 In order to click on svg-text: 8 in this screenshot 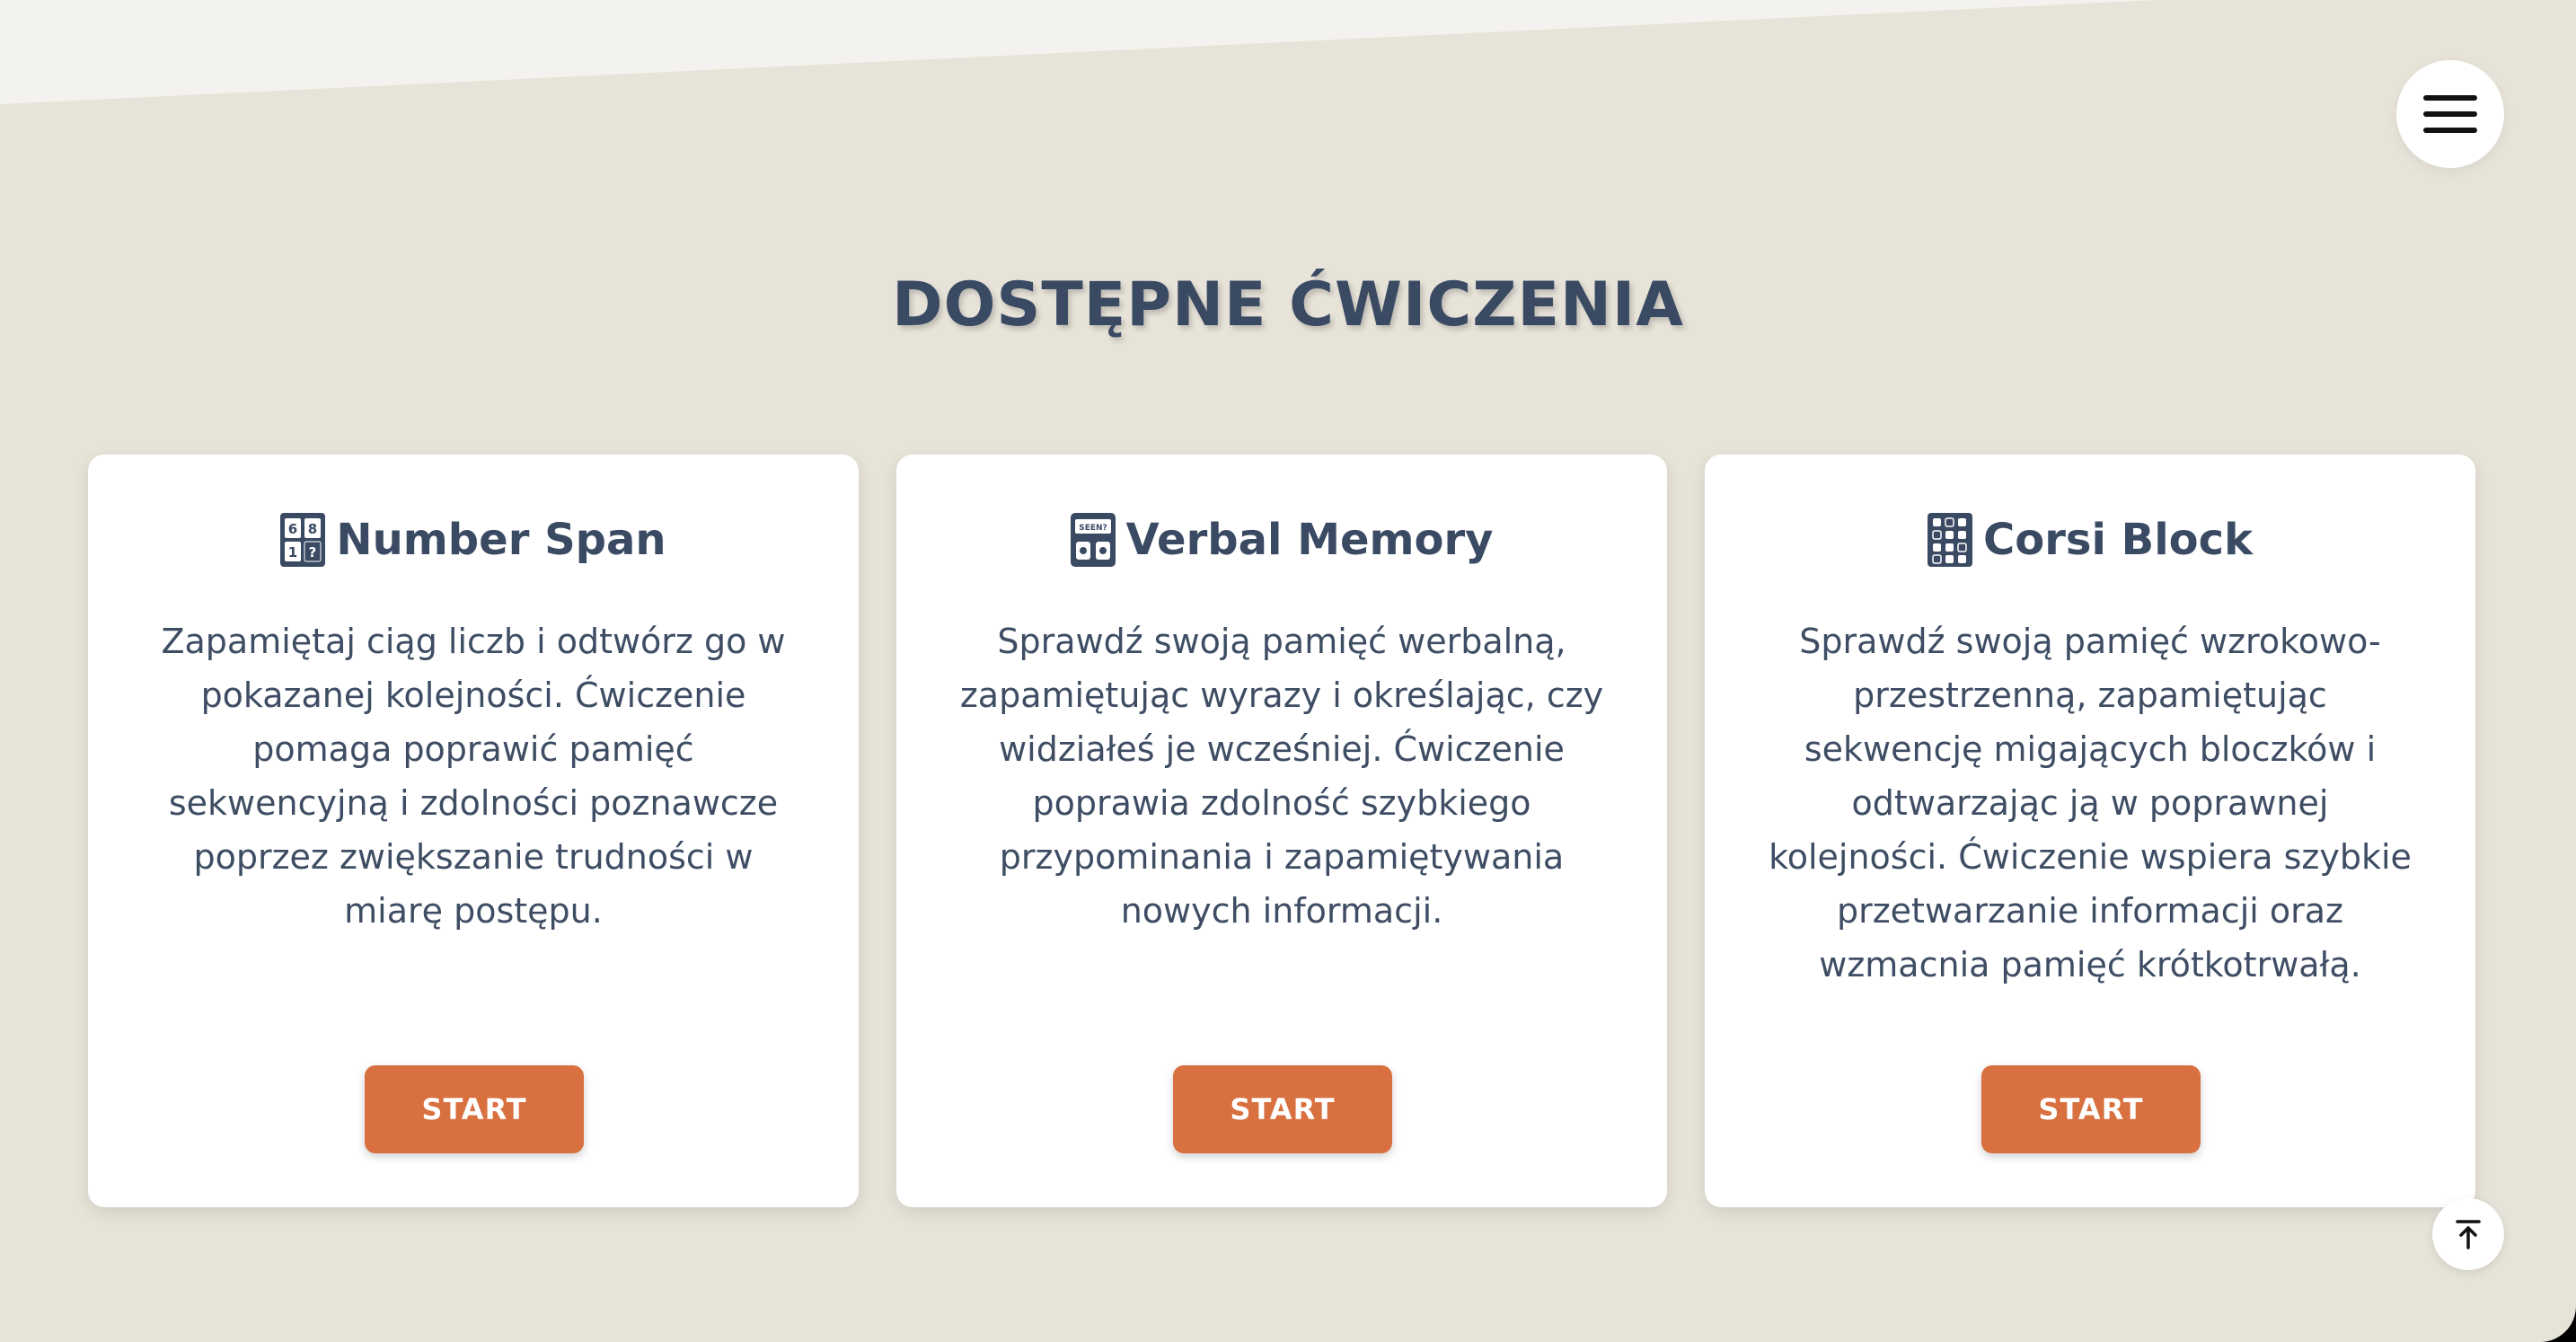, I will do `click(312, 529)`.